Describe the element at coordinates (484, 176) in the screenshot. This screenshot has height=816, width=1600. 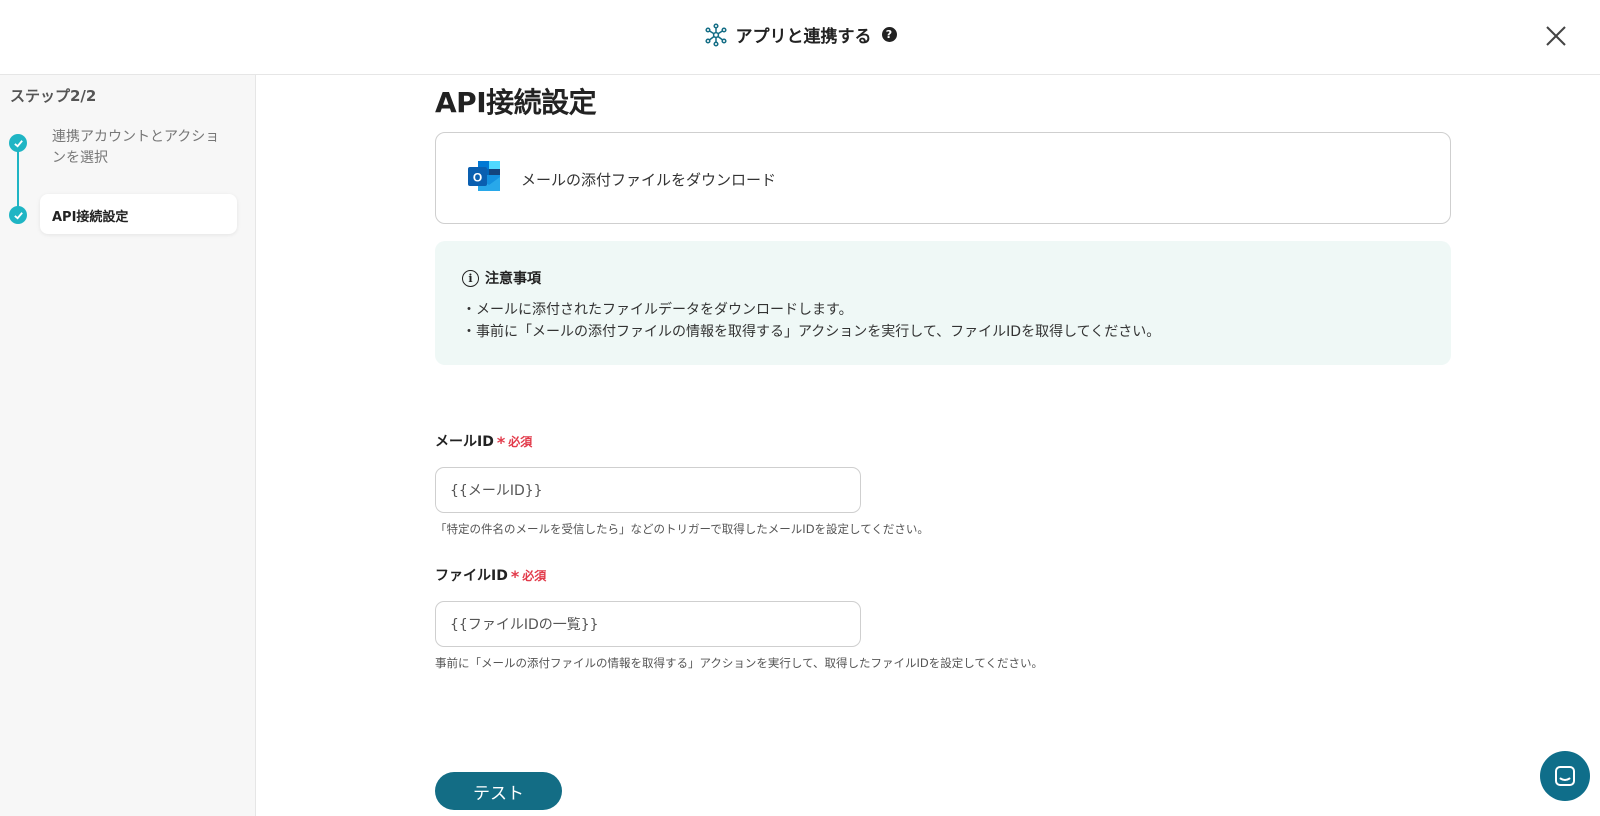
I see `outlook-icon: O` at that location.